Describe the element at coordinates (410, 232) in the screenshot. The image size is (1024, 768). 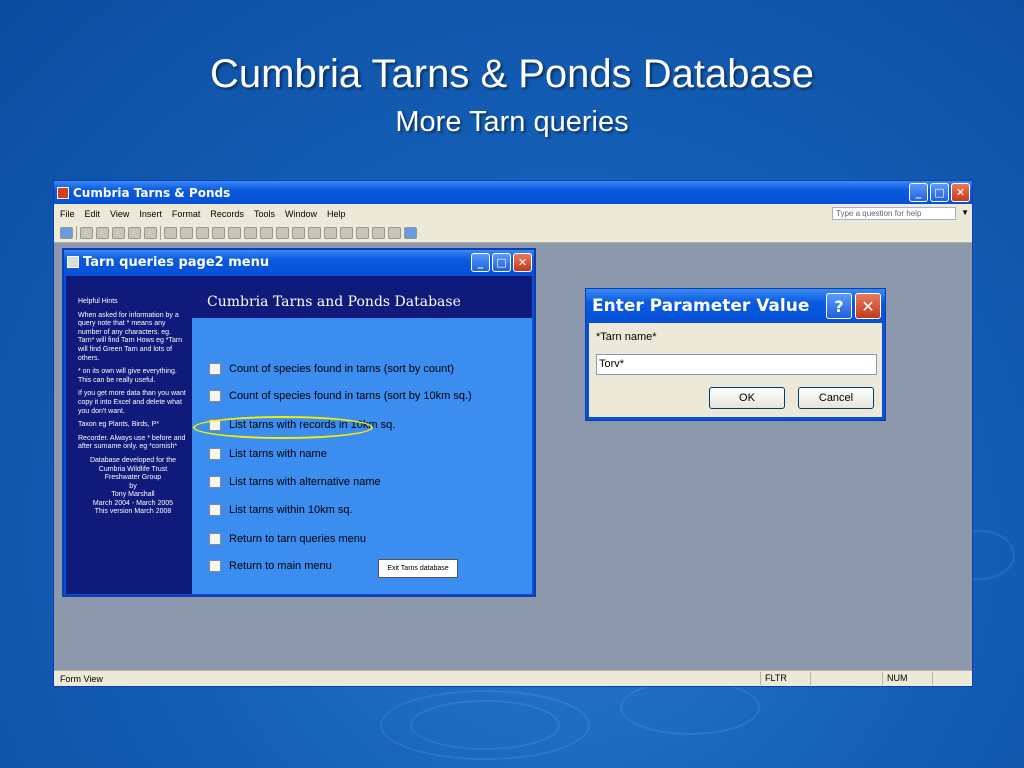
I see `help-icon` at that location.